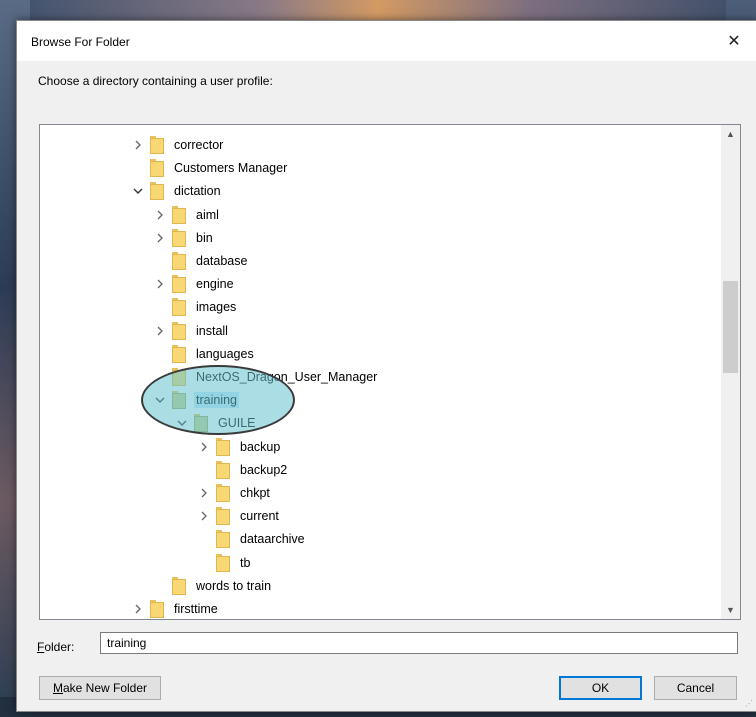  I want to click on tree-item-label: install, so click(212, 330).